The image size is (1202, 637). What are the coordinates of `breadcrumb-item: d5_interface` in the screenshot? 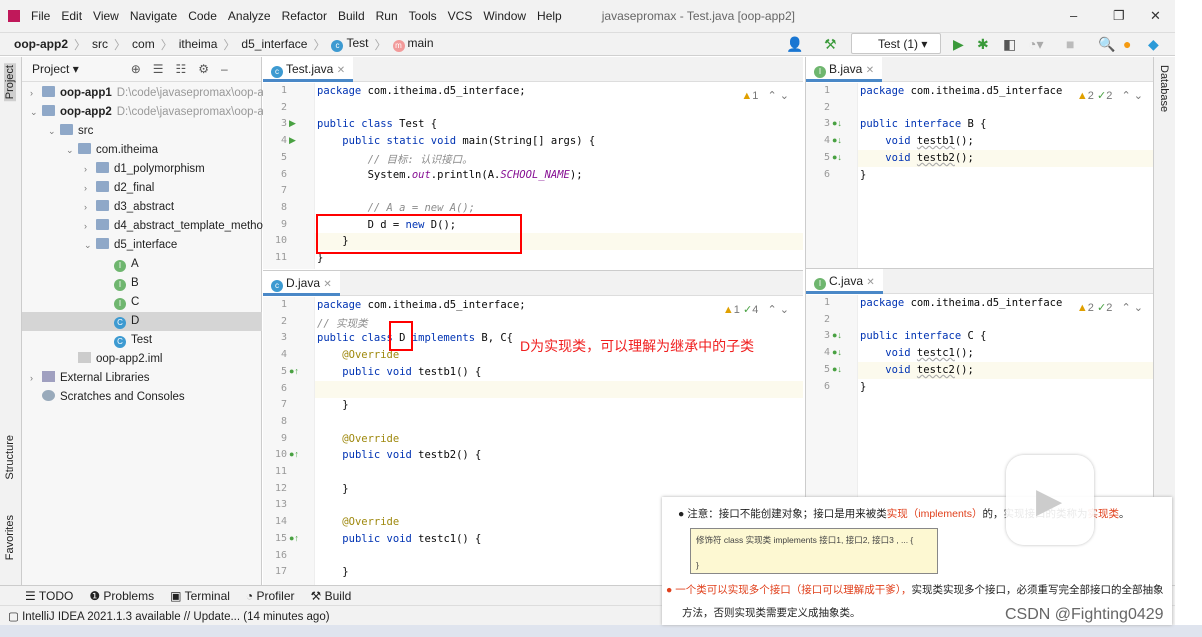 It's located at (274, 44).